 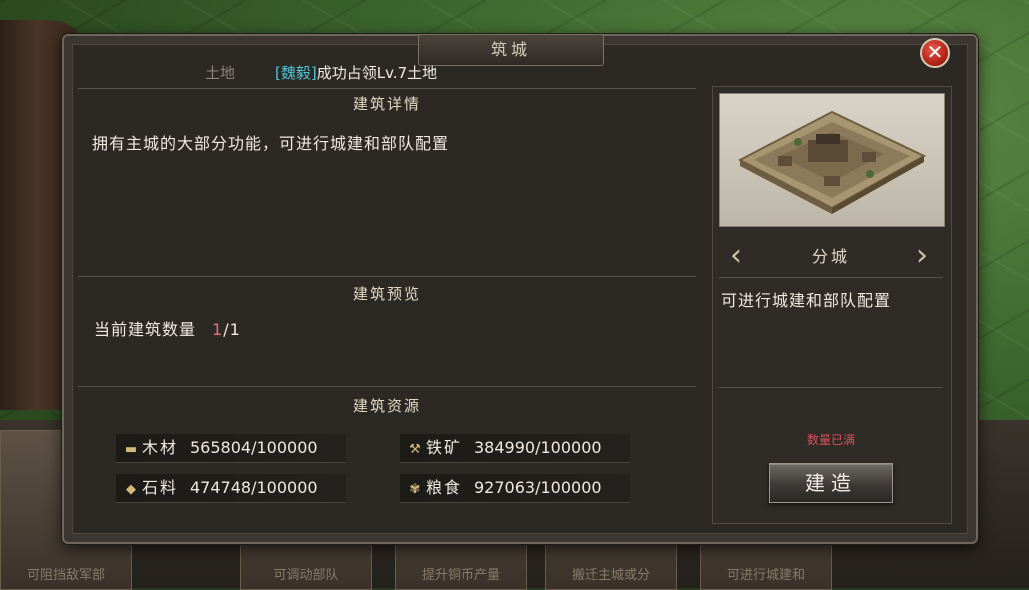 I want to click on count-label: 当前建筑数量, so click(x=145, y=329).